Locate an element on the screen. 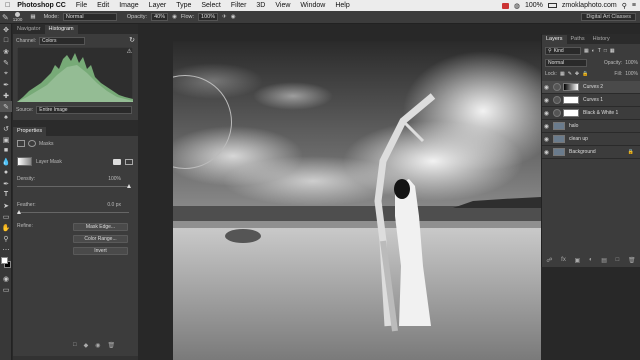 This screenshot has height=360, width=640. menu-3d: 3D is located at coordinates (260, 5).